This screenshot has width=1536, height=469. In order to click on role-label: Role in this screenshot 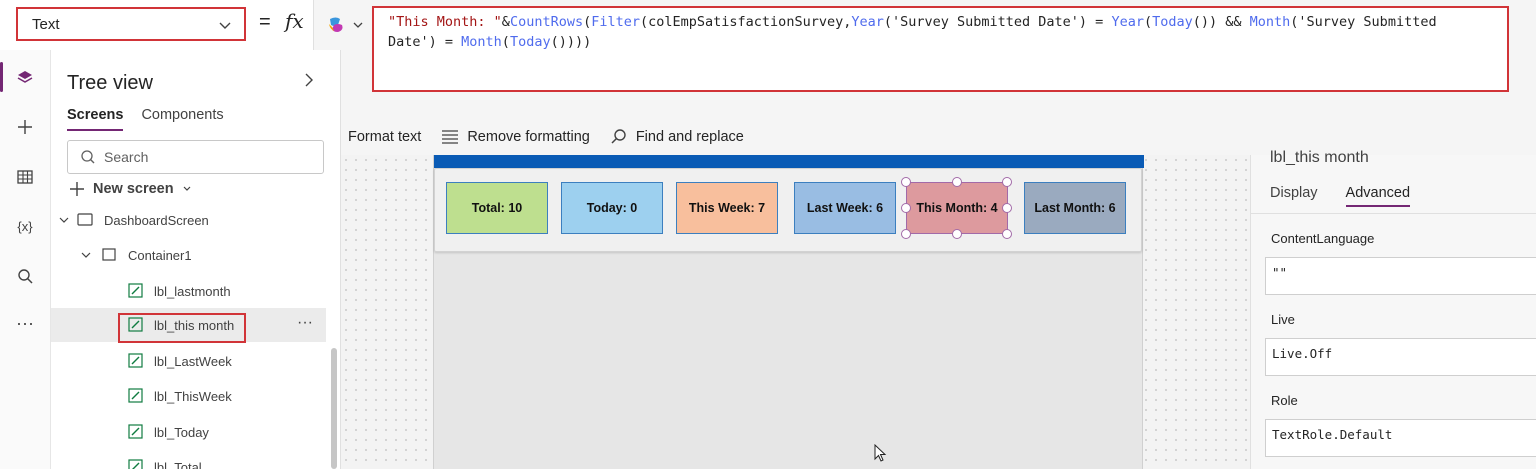, I will do `click(1284, 400)`.